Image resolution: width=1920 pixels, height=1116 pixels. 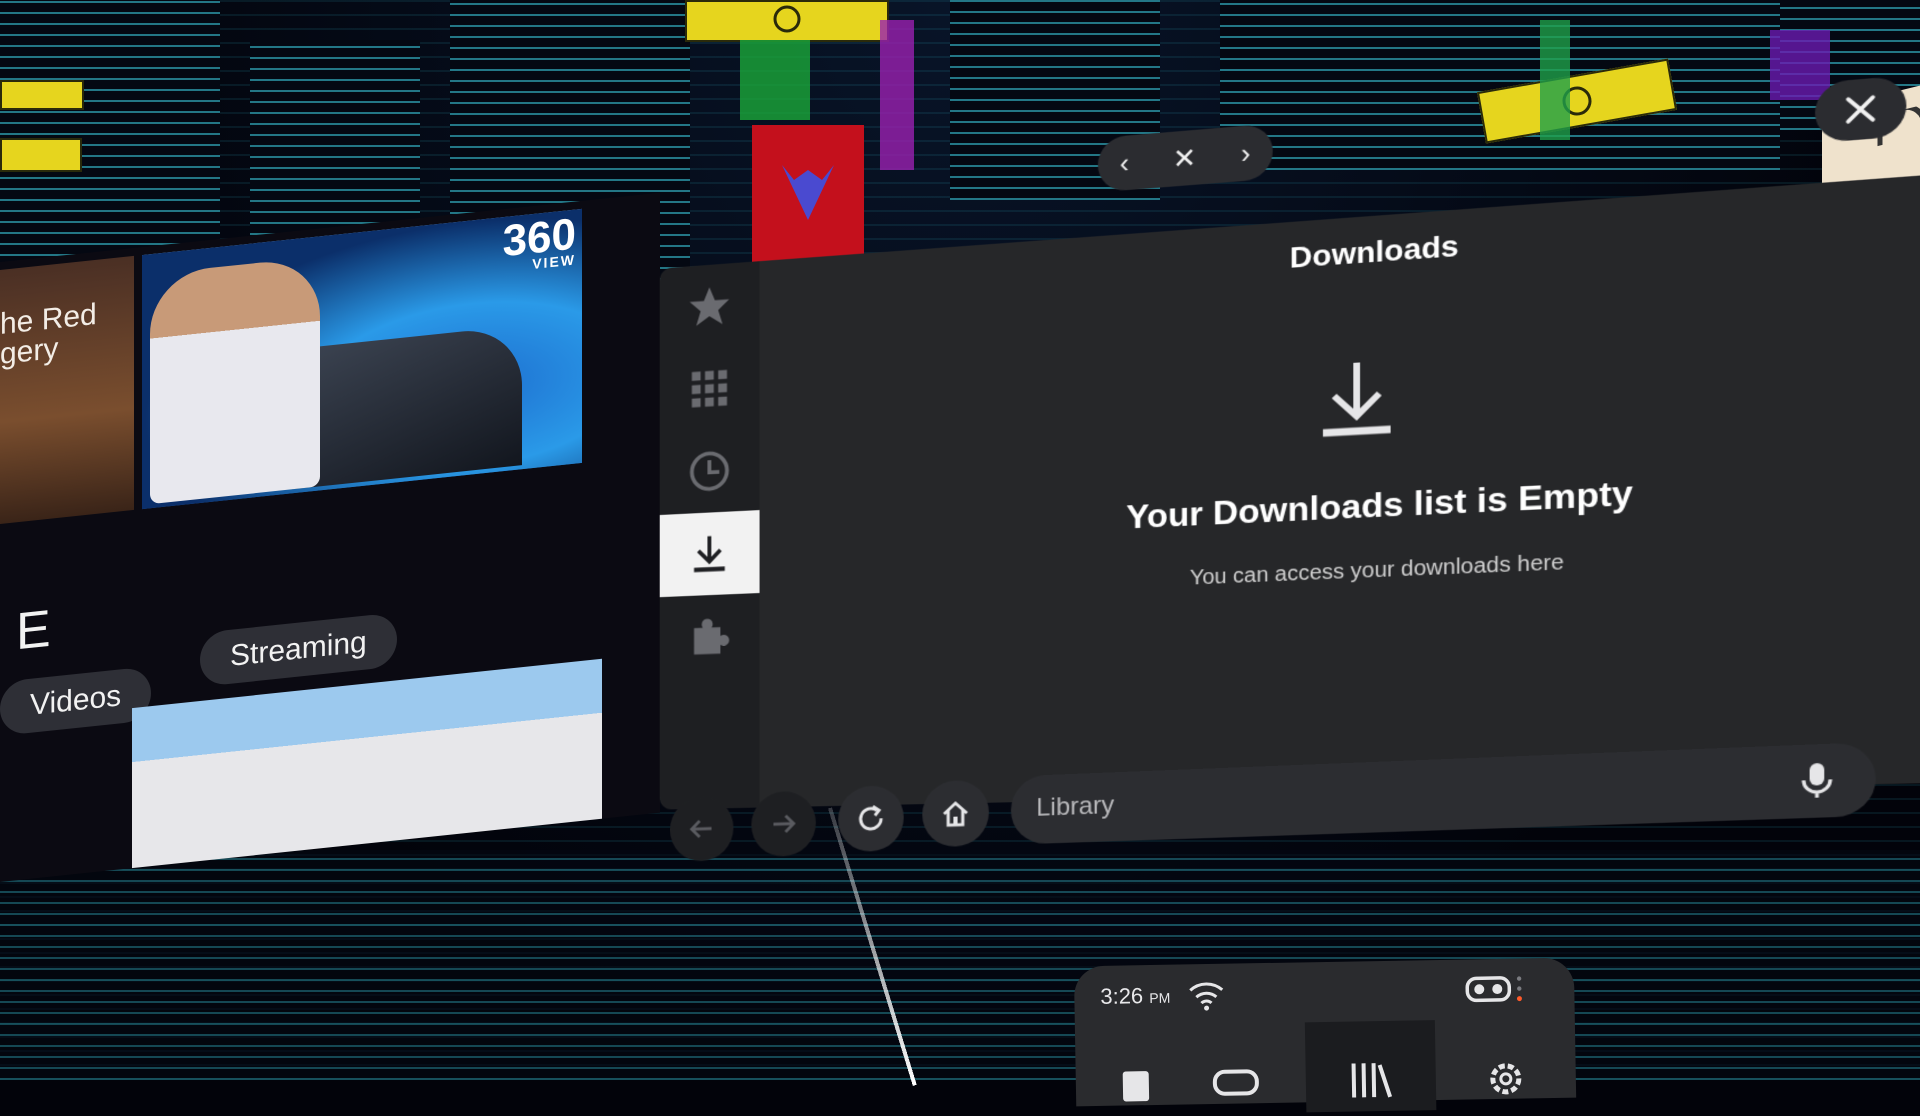 What do you see at coordinates (1519, 989) in the screenshot?
I see `battery-status-icon` at bounding box center [1519, 989].